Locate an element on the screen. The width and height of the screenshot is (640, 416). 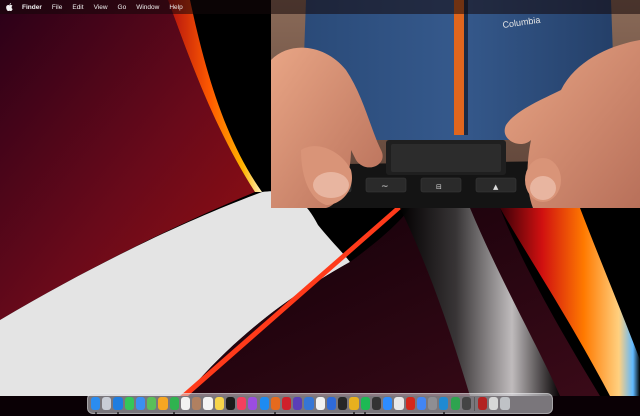
docs-icon is located at coordinates (421, 403).